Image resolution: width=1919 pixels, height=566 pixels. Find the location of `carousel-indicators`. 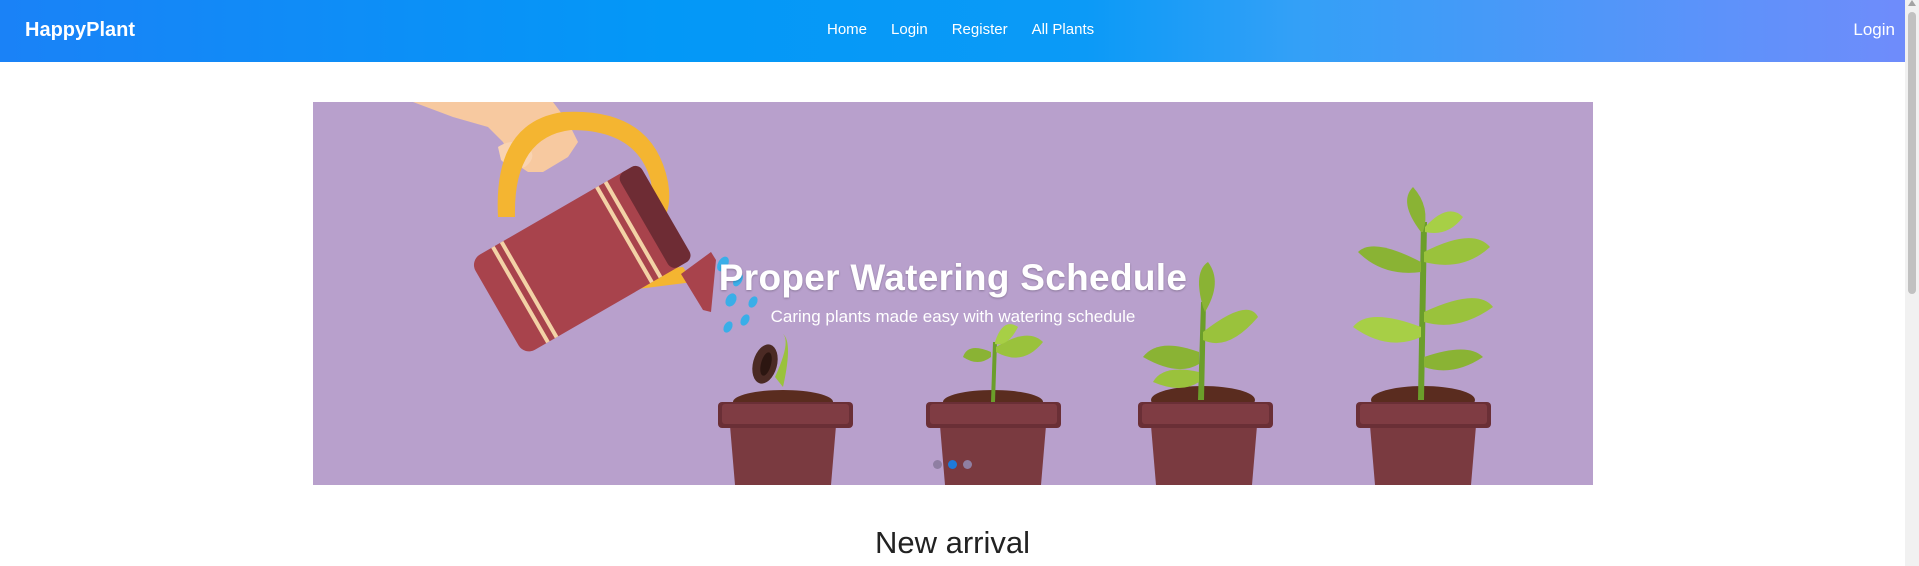

carousel-indicators is located at coordinates (952, 464).